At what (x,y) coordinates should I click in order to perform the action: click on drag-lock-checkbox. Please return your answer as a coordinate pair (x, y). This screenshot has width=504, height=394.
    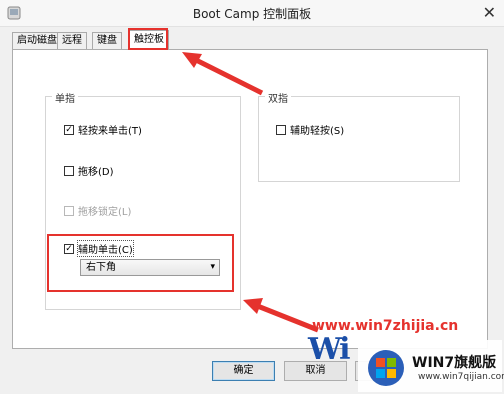
    Looking at the image, I should click on (69, 210).